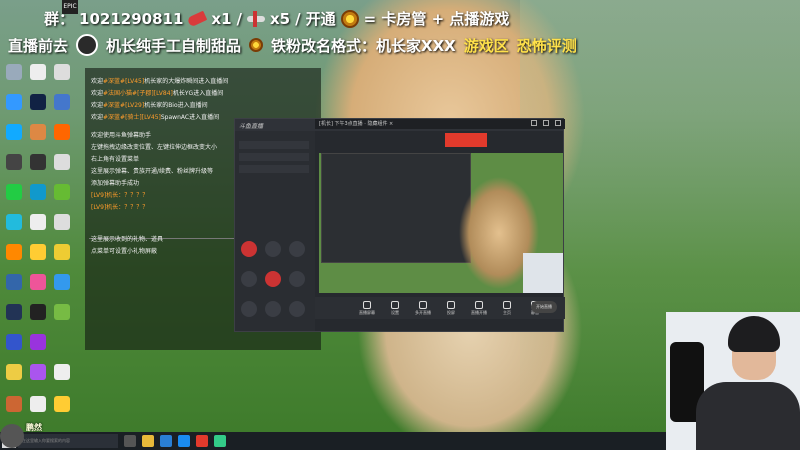 This screenshot has width=800, height=450. What do you see at coordinates (349, 18) in the screenshot?
I see `noble-badge-icon` at bounding box center [349, 18].